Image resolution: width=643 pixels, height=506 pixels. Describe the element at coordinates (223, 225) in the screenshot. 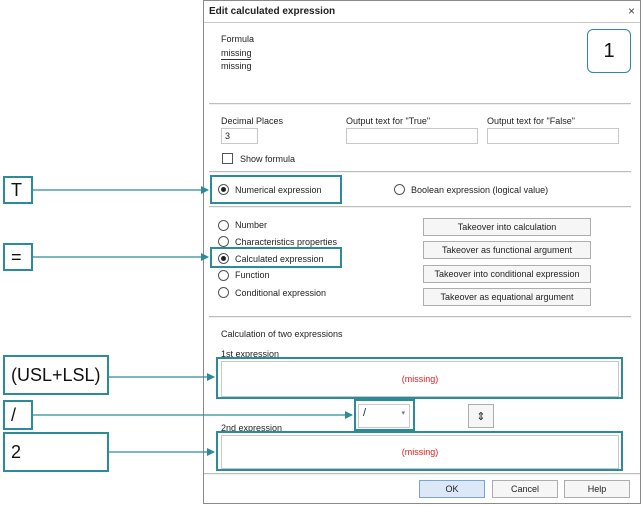

I see `number-radio` at that location.